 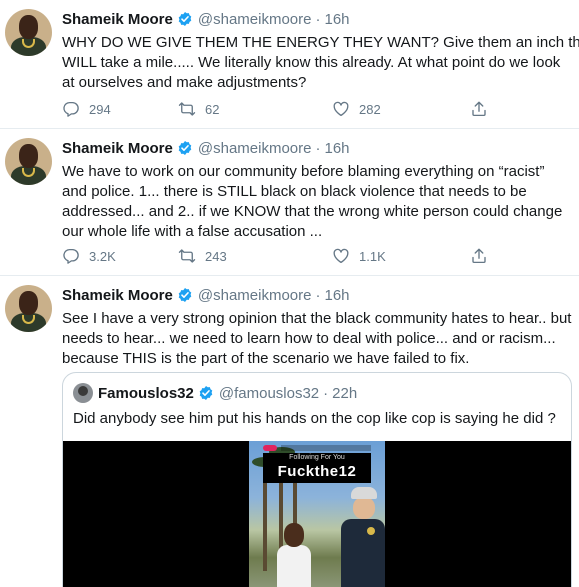 I want to click on recording-indicator, so click(x=270, y=448).